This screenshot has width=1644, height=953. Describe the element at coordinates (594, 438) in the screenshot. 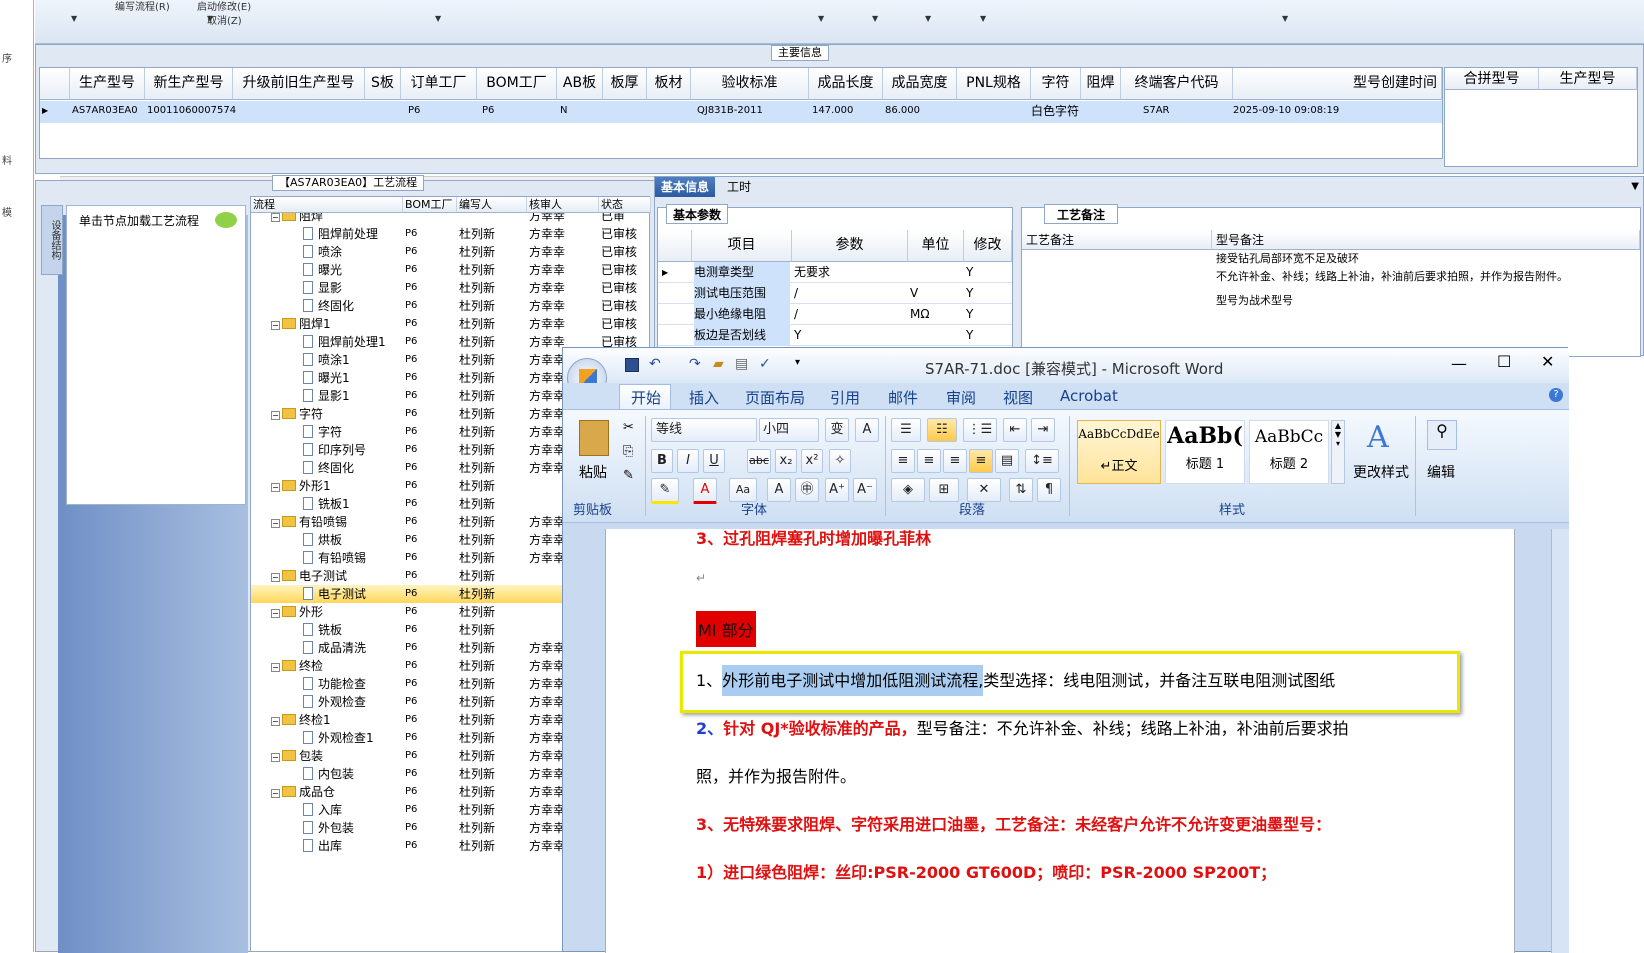

I see `paste-icon` at that location.